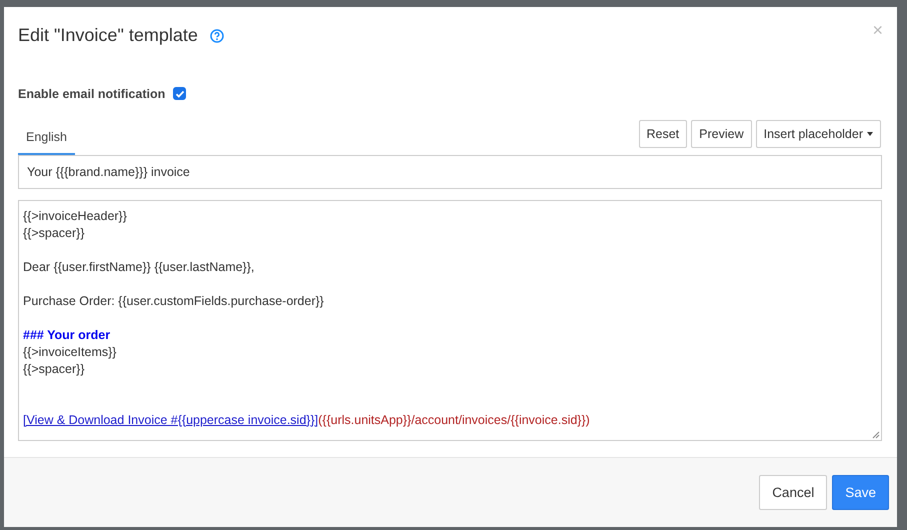 The width and height of the screenshot is (907, 530). What do you see at coordinates (818, 134) in the screenshot?
I see `insert-placeholder-dropdown: Insert placeholder` at bounding box center [818, 134].